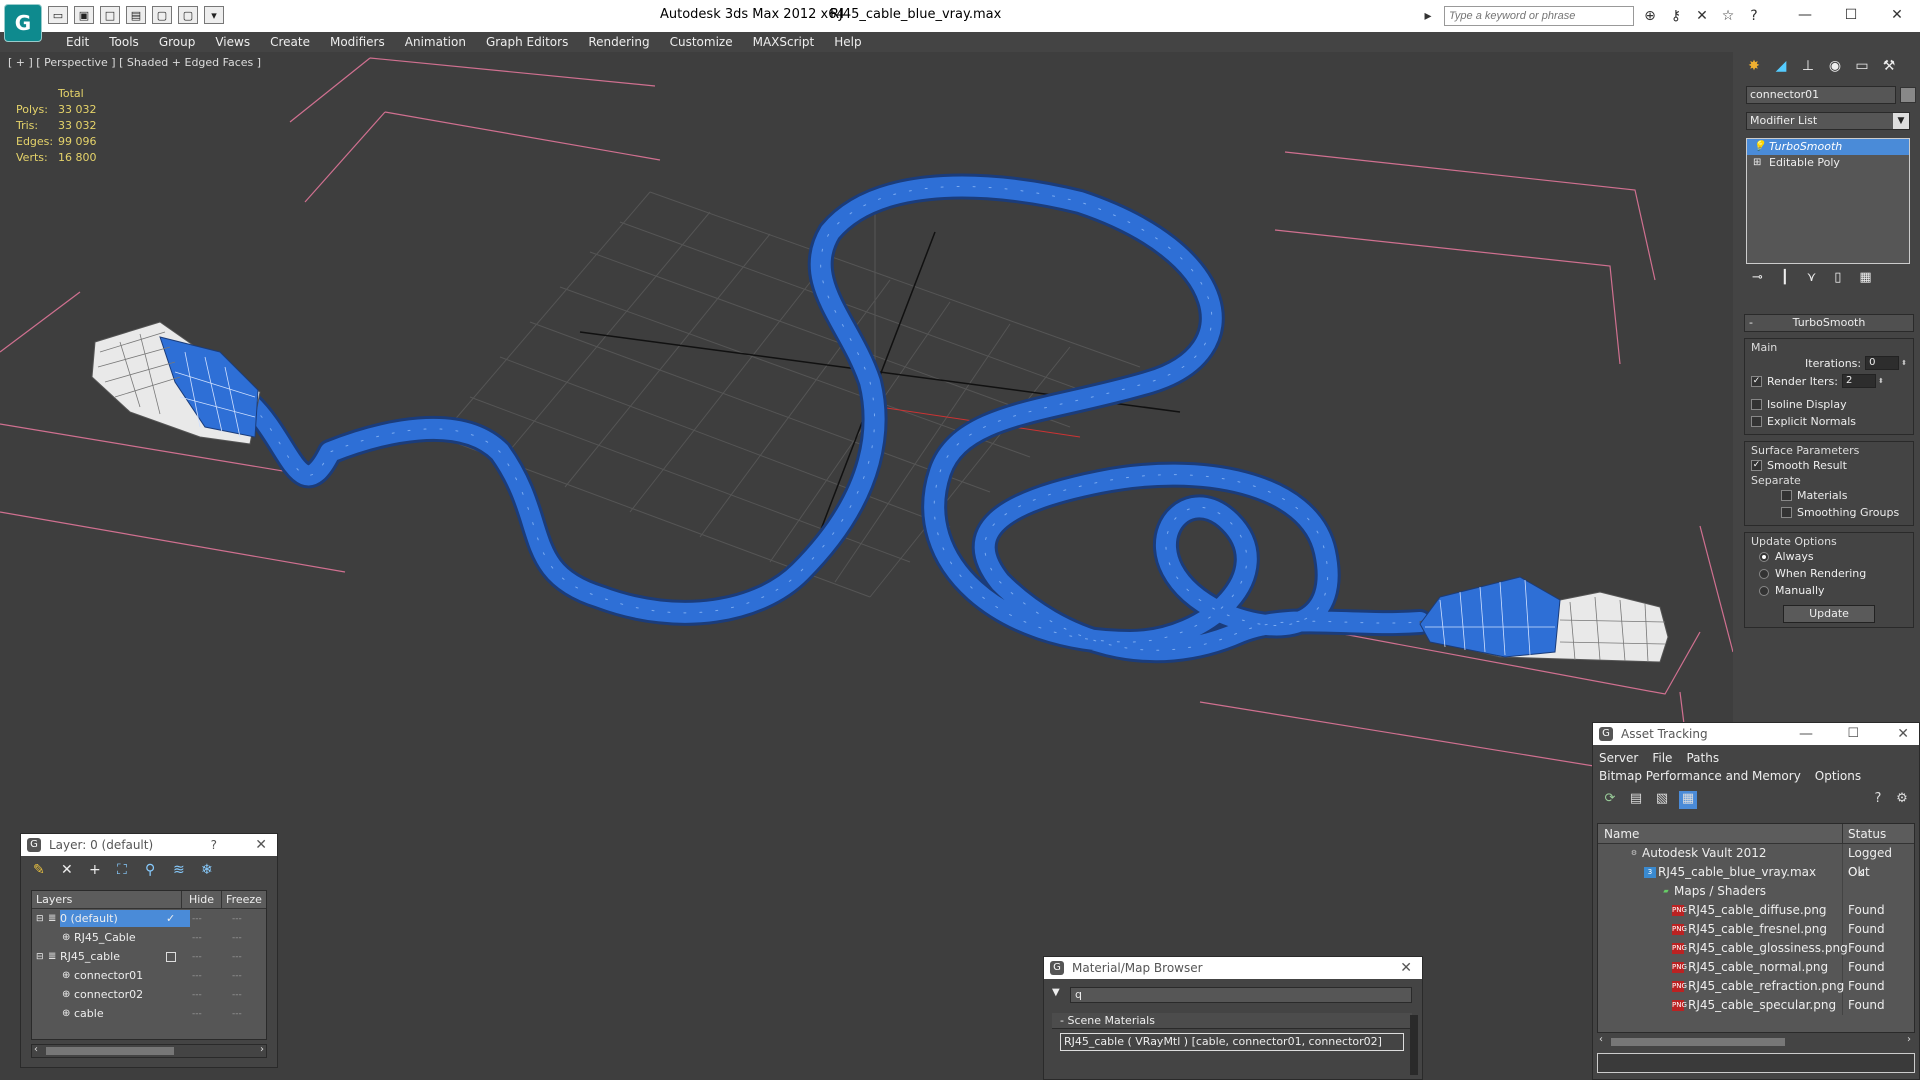  Describe the element at coordinates (1700, 776) in the screenshot. I see `menu-bitmap-performance: Bitmap Performance and Memory` at that location.